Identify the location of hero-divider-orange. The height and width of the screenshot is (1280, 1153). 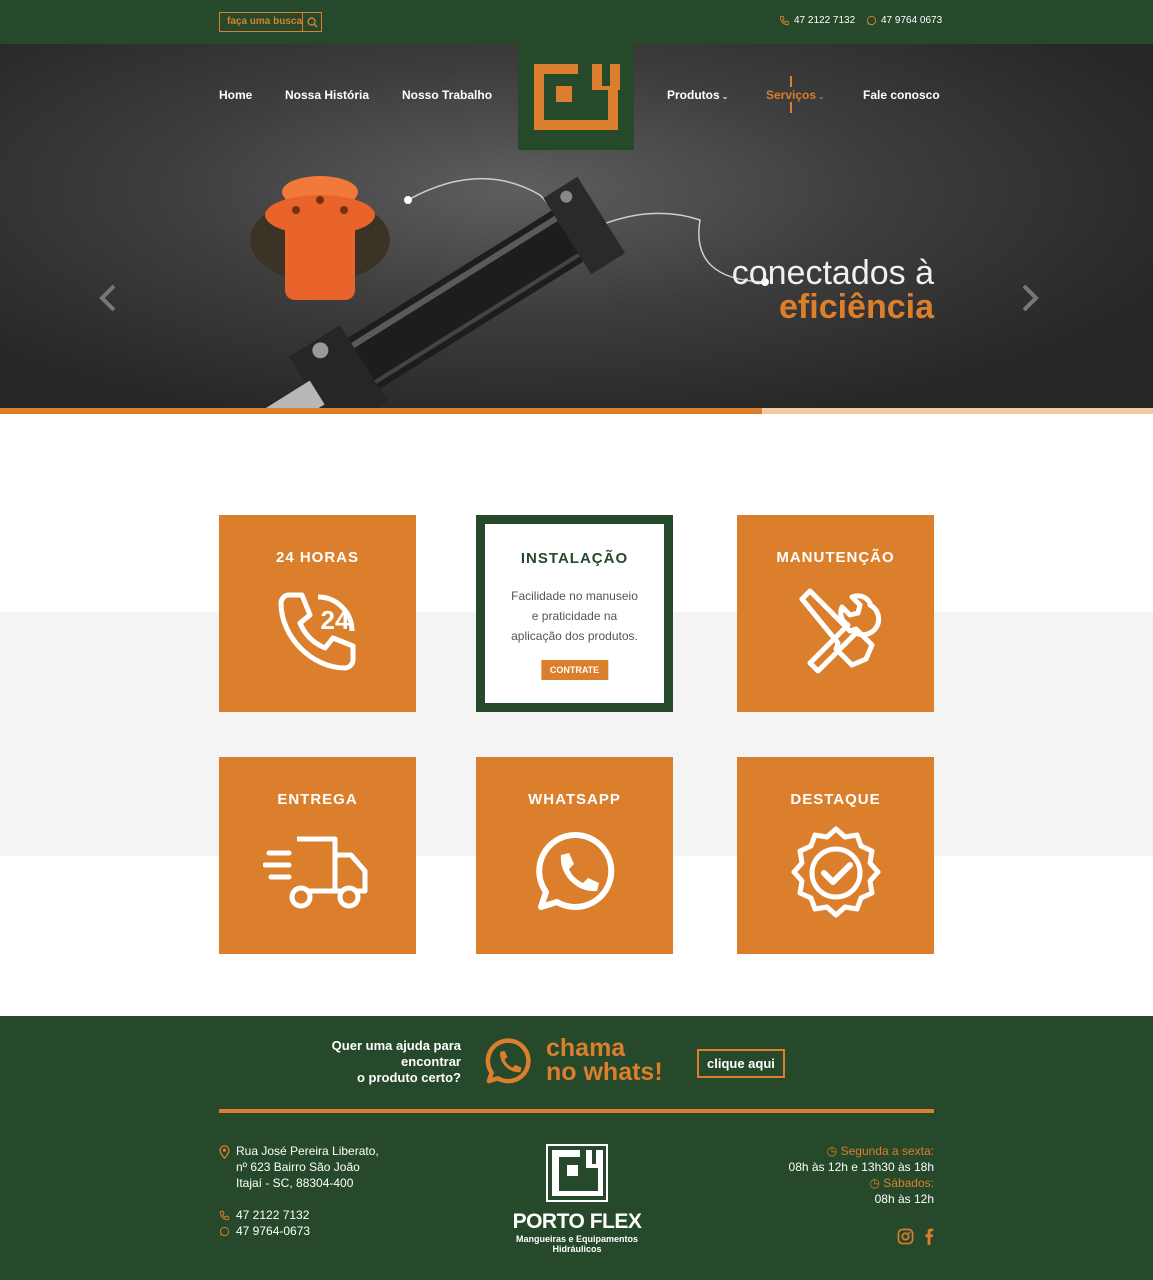
(381, 411).